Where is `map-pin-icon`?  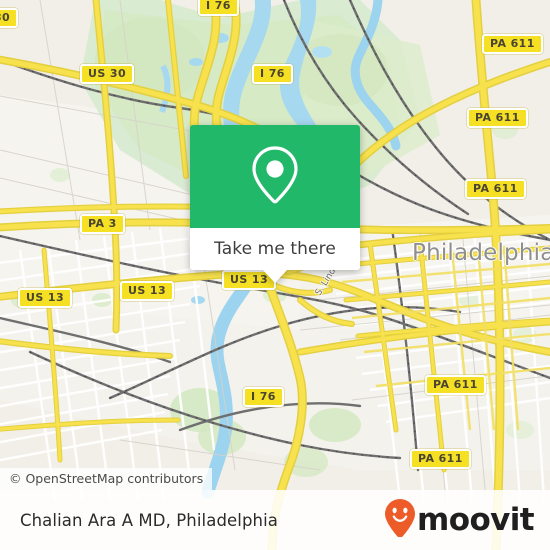
map-pin-icon is located at coordinates (275, 177).